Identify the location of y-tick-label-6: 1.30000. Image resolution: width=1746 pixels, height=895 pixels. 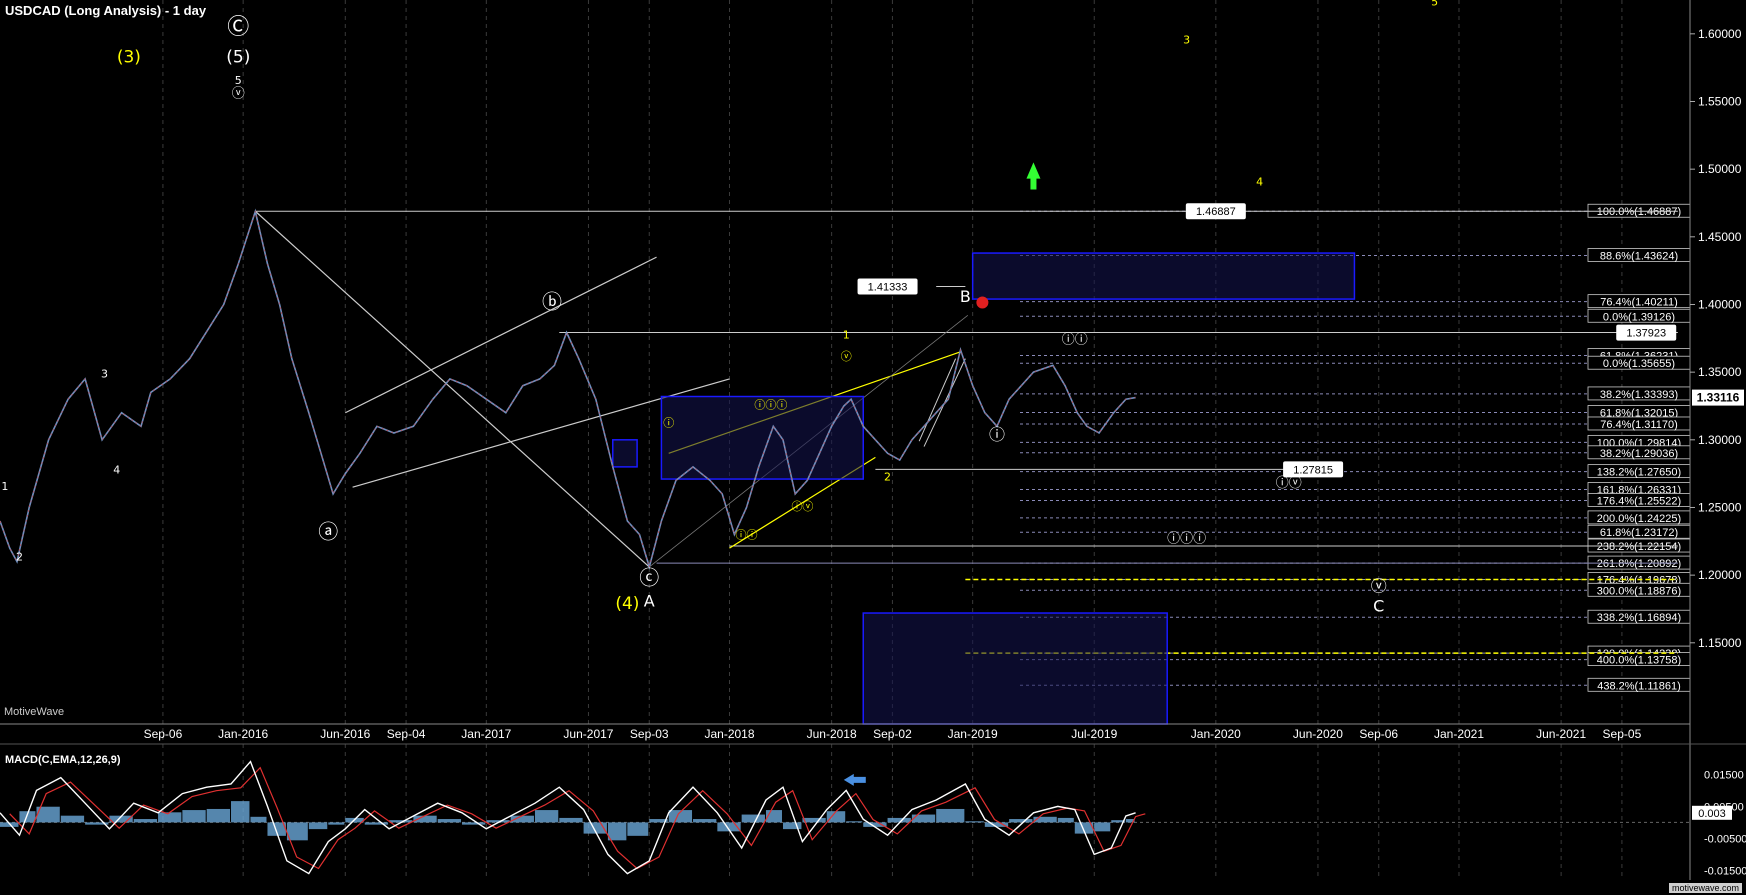
(1720, 440).